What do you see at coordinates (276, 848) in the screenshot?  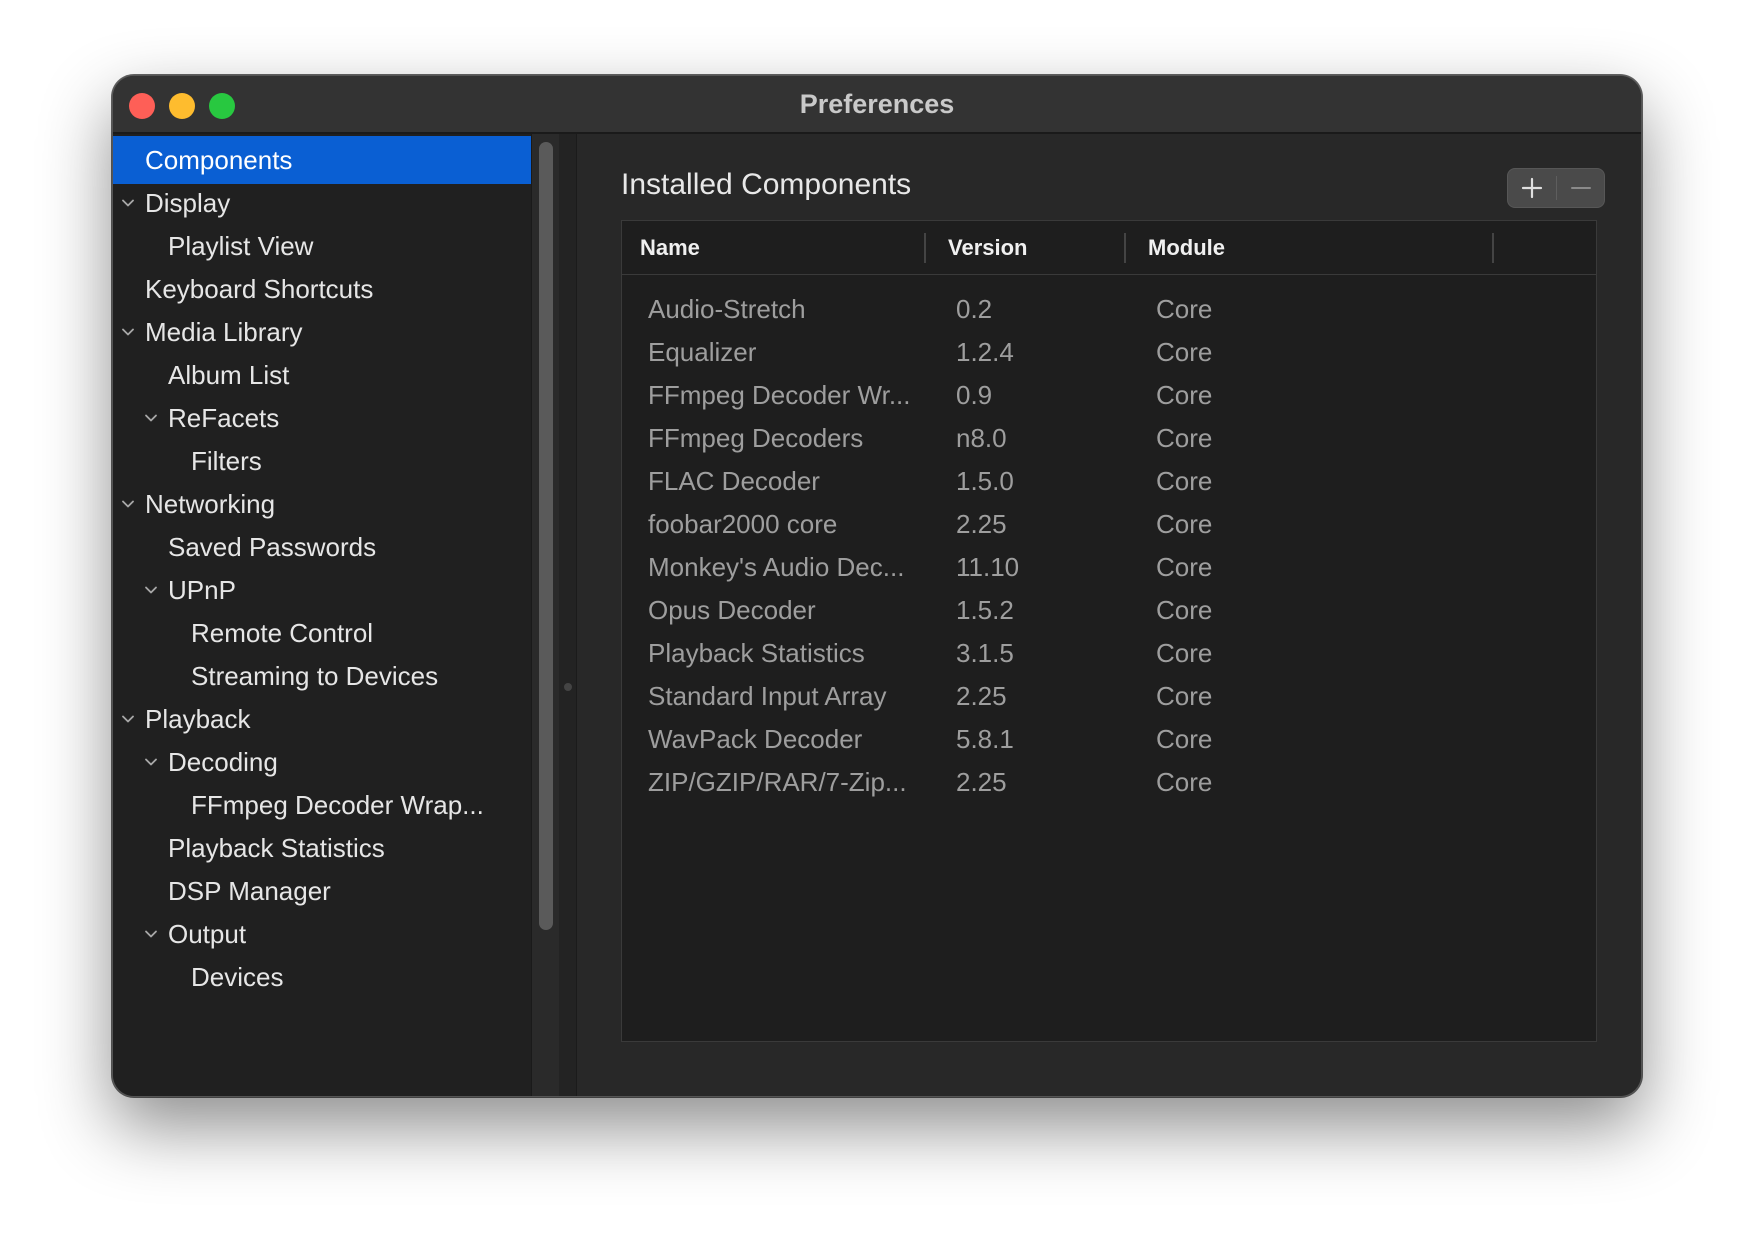 I see `sidebar-item-label: Playback Statistics` at bounding box center [276, 848].